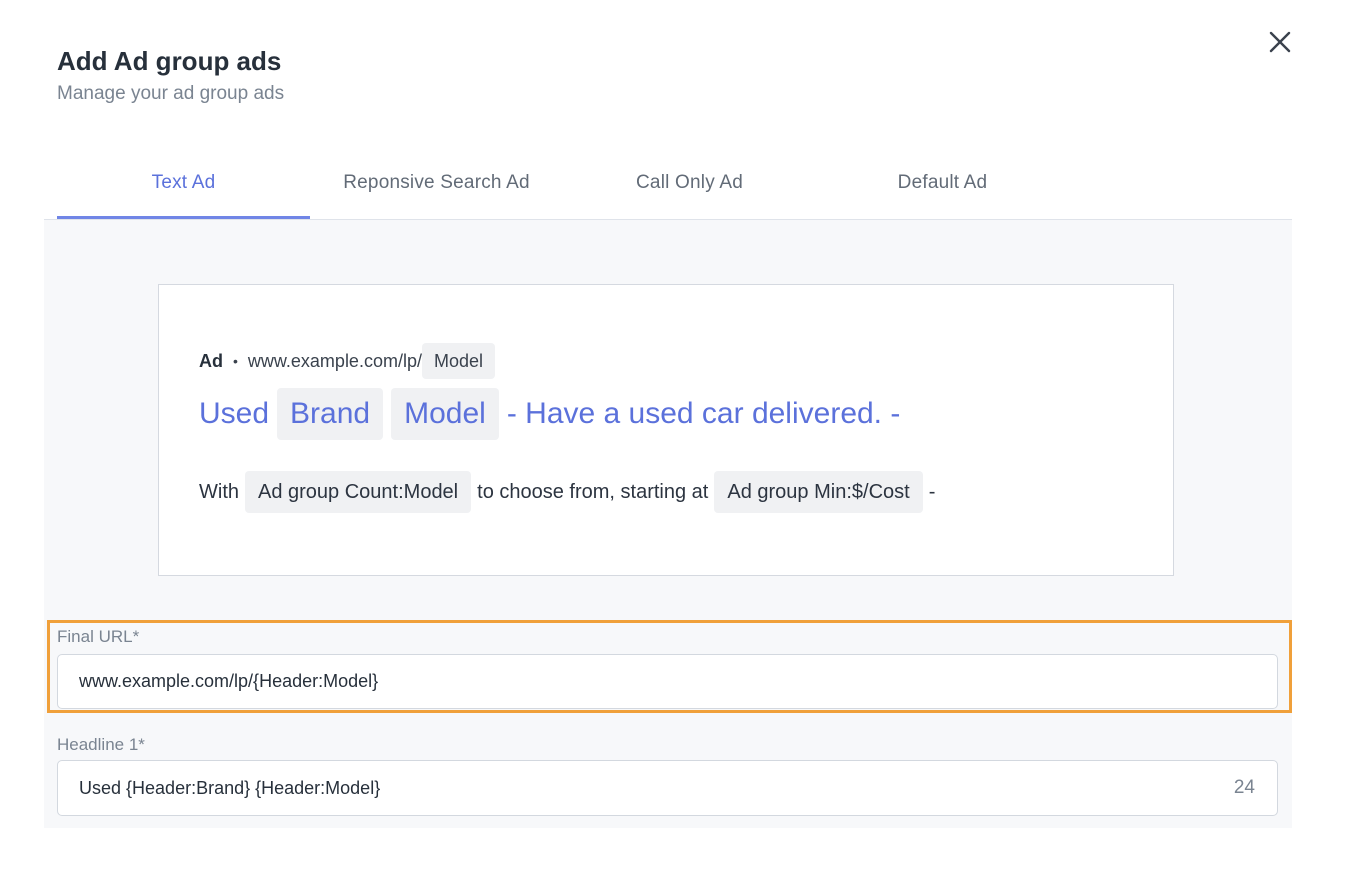 The height and width of the screenshot is (872, 1370). What do you see at coordinates (334, 360) in the screenshot?
I see `url-prefix: www.example.com/lp/` at bounding box center [334, 360].